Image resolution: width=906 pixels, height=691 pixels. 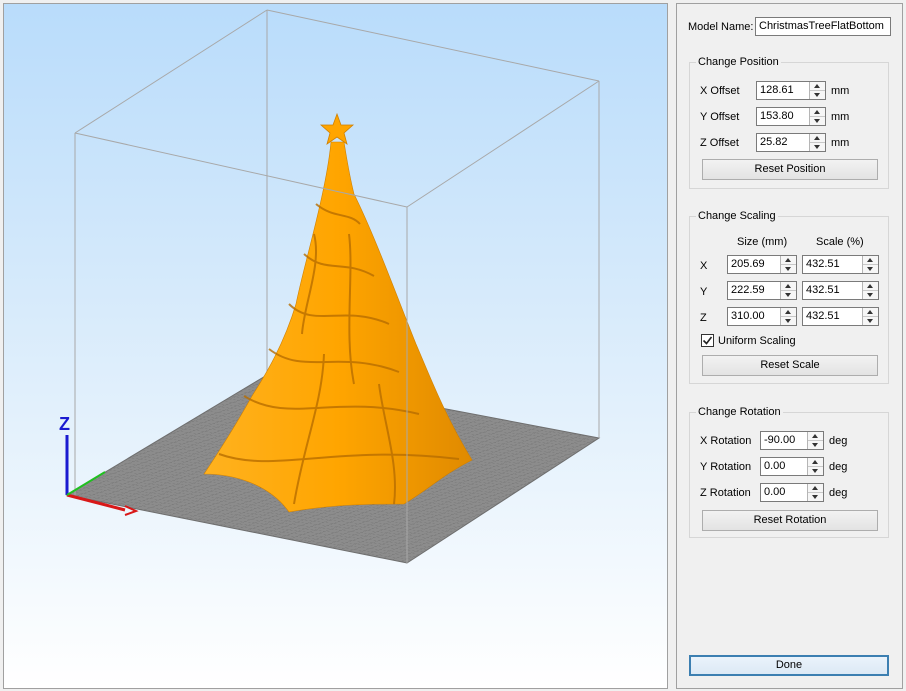 What do you see at coordinates (704, 266) in the screenshot?
I see `scale-x-label: X` at bounding box center [704, 266].